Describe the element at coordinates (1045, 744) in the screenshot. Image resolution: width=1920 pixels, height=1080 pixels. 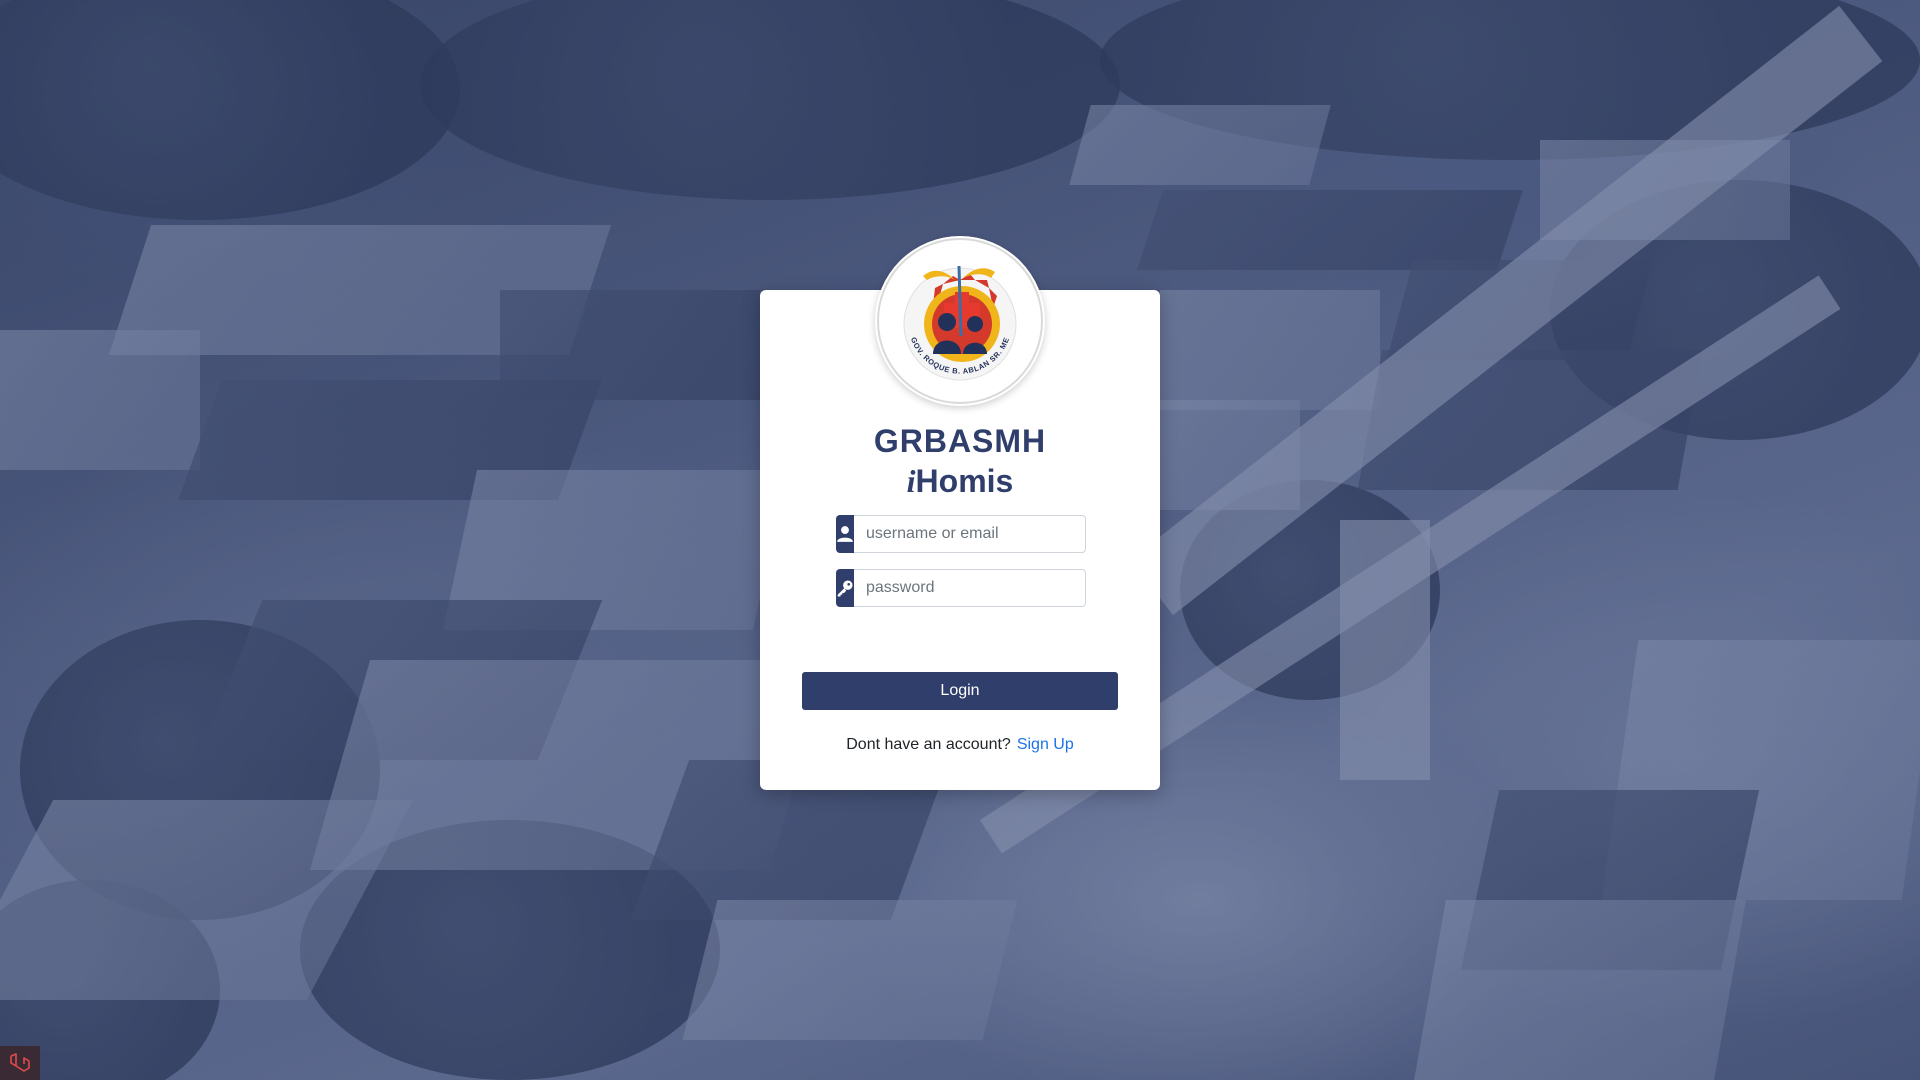
I see `signup-link: Sign Up` at that location.